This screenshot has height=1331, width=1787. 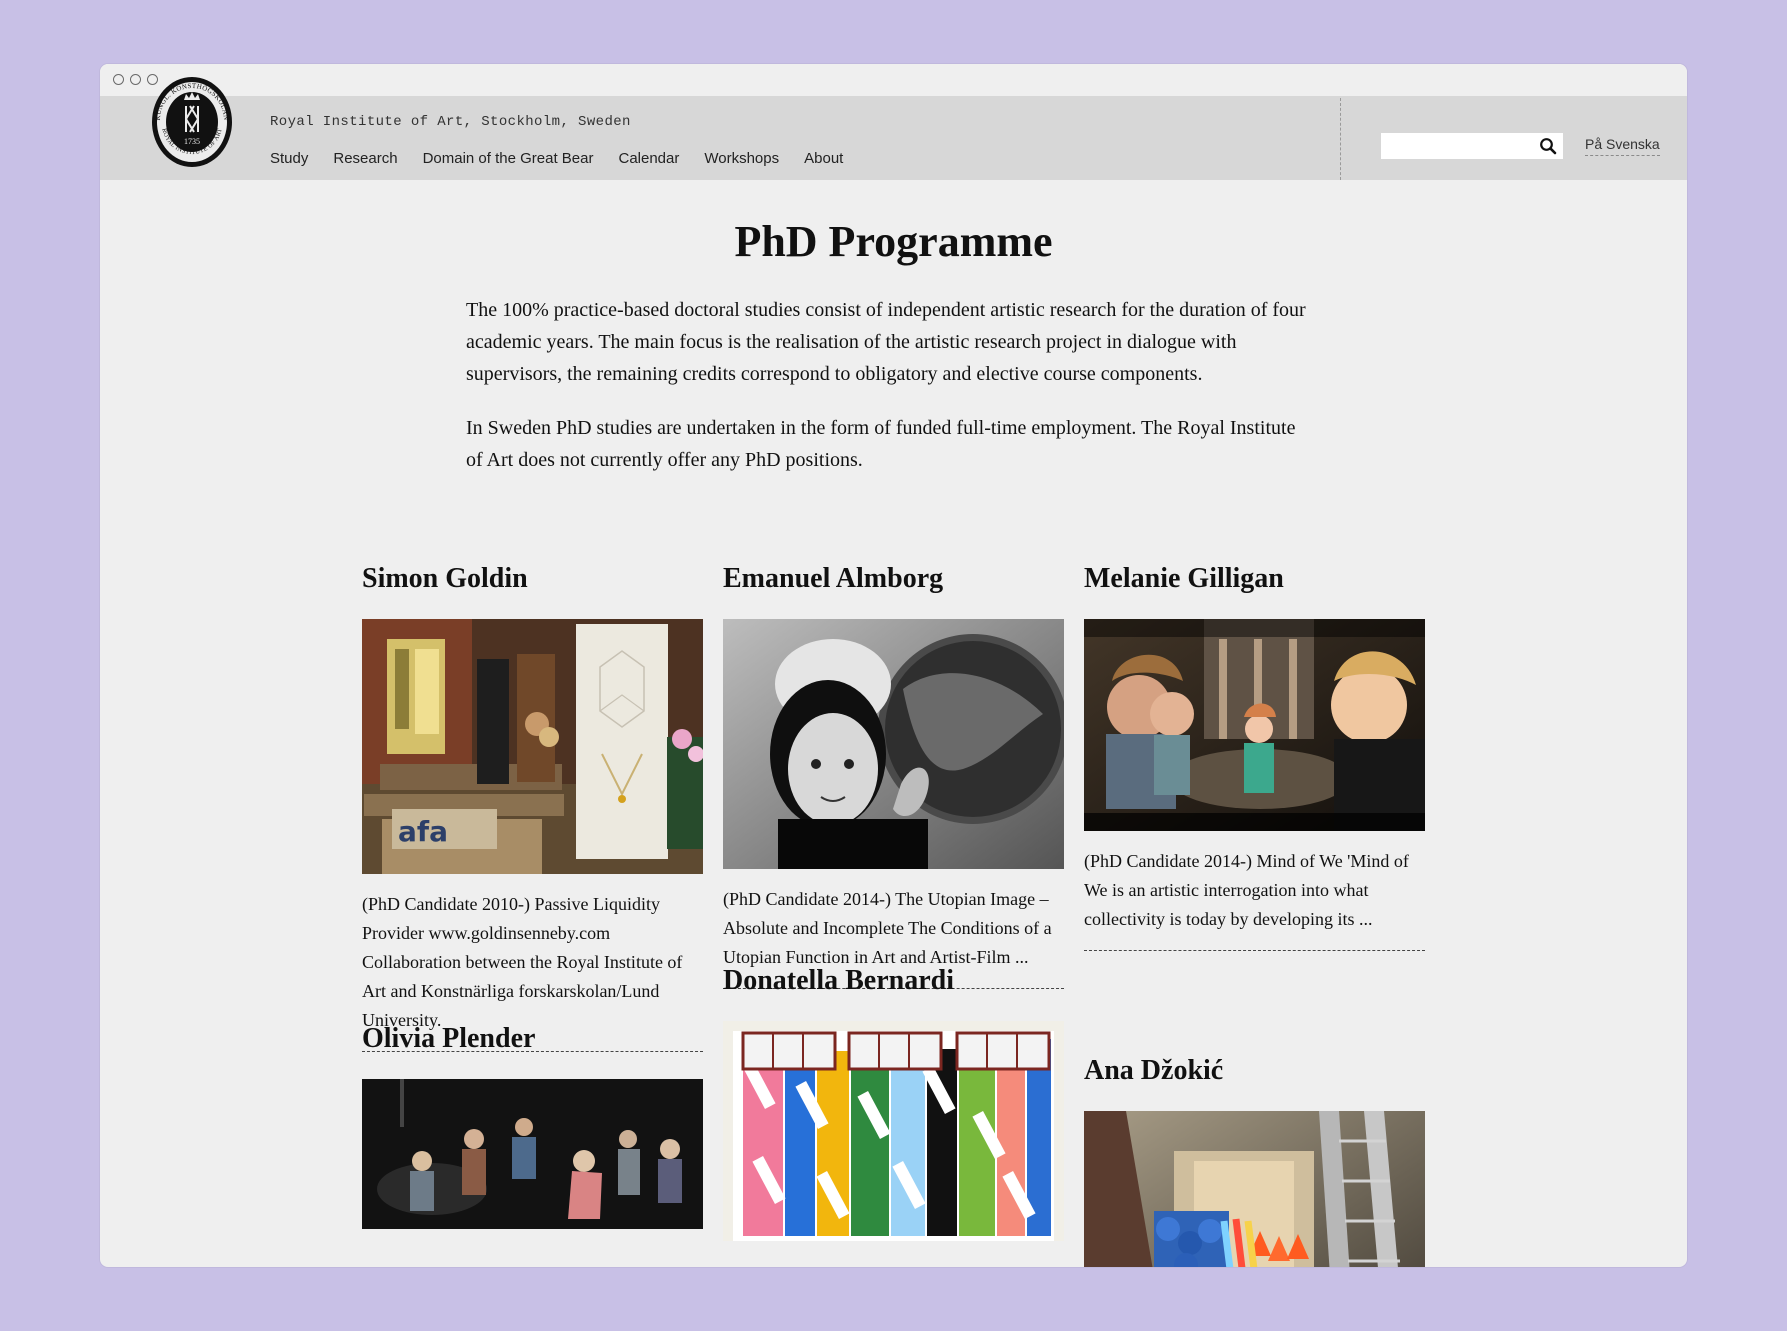 What do you see at coordinates (1456, 146) in the screenshot?
I see `search-input` at bounding box center [1456, 146].